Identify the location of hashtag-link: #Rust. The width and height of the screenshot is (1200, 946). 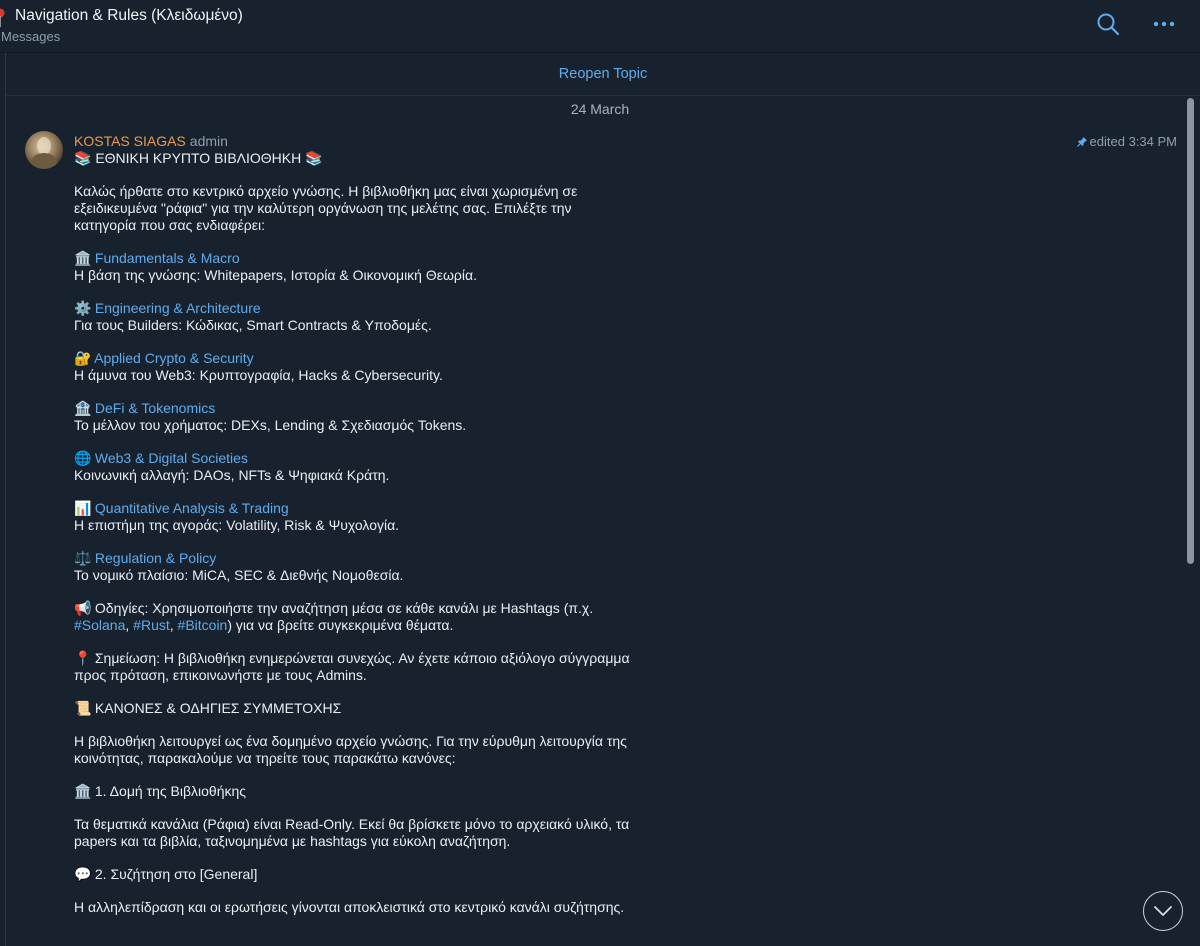
(151, 625).